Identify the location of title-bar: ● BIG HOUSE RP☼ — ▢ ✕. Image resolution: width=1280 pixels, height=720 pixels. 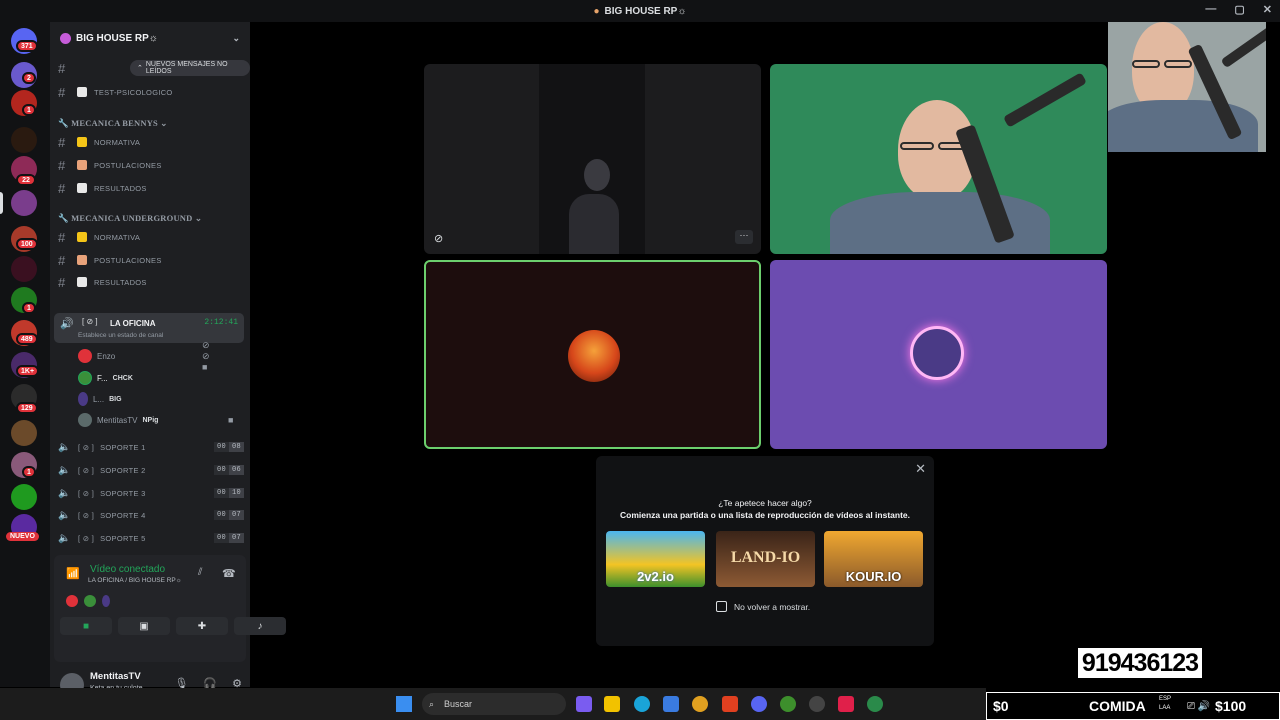
(640, 11).